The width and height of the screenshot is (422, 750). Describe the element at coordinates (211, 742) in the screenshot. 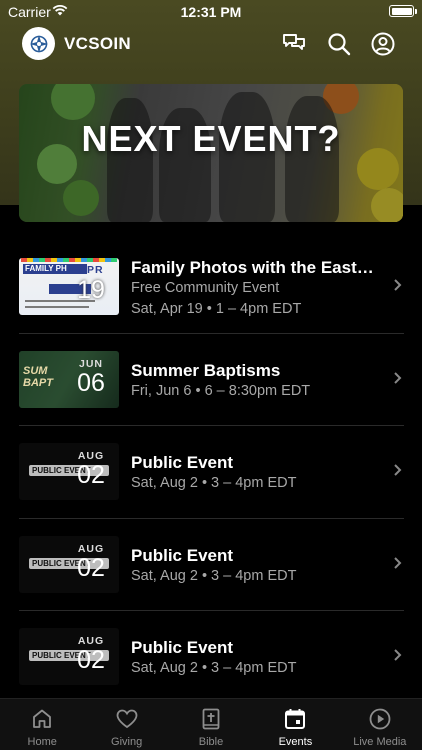

I see `tab-label: Bible` at that location.